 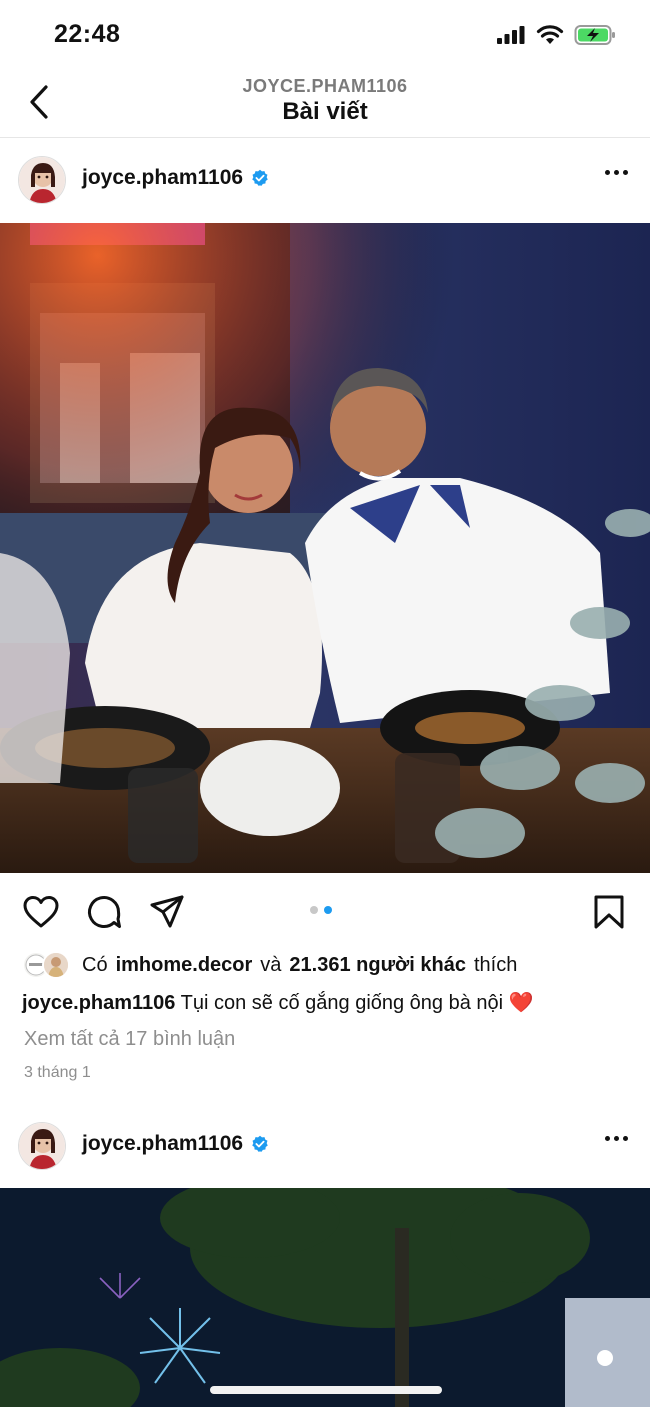 I want to click on signal-icon, so click(x=511, y=35).